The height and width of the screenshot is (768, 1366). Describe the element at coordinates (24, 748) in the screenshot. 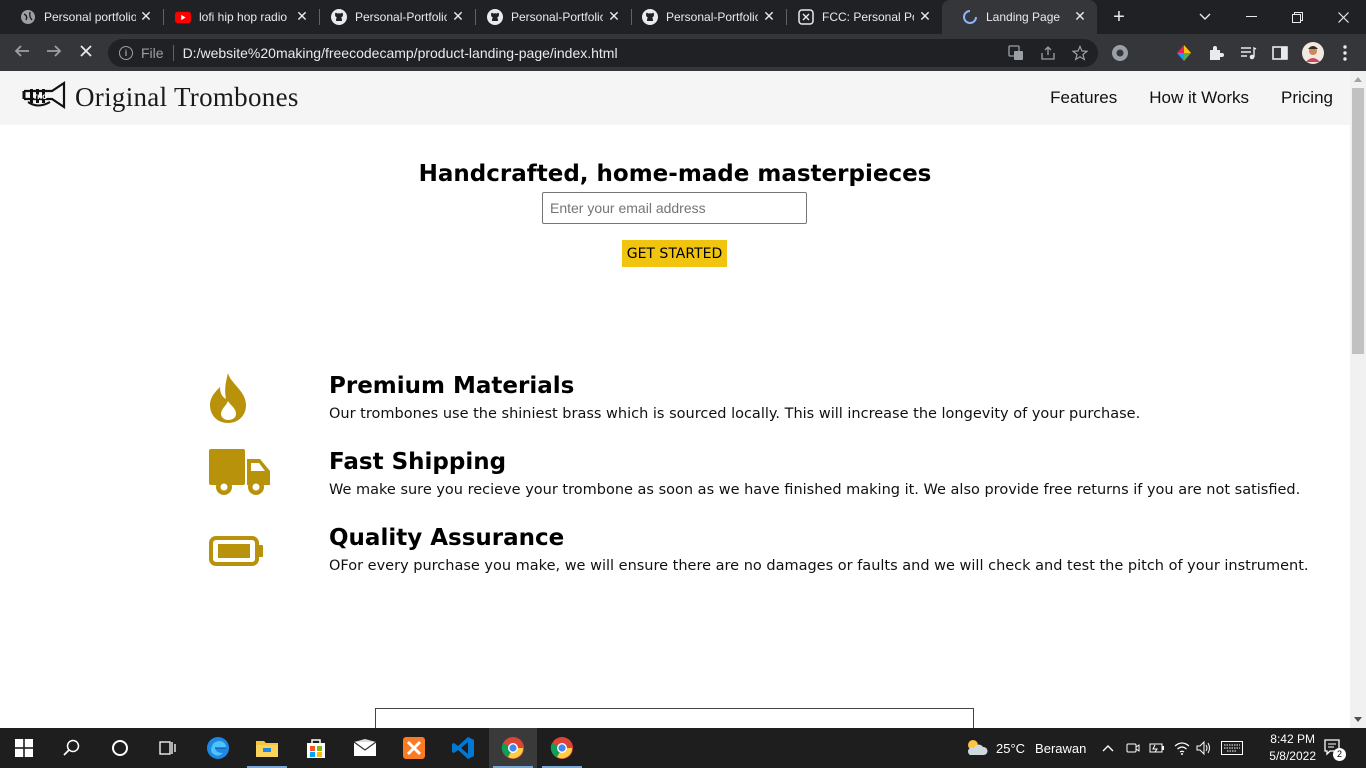

I see `windows-start-icon` at that location.